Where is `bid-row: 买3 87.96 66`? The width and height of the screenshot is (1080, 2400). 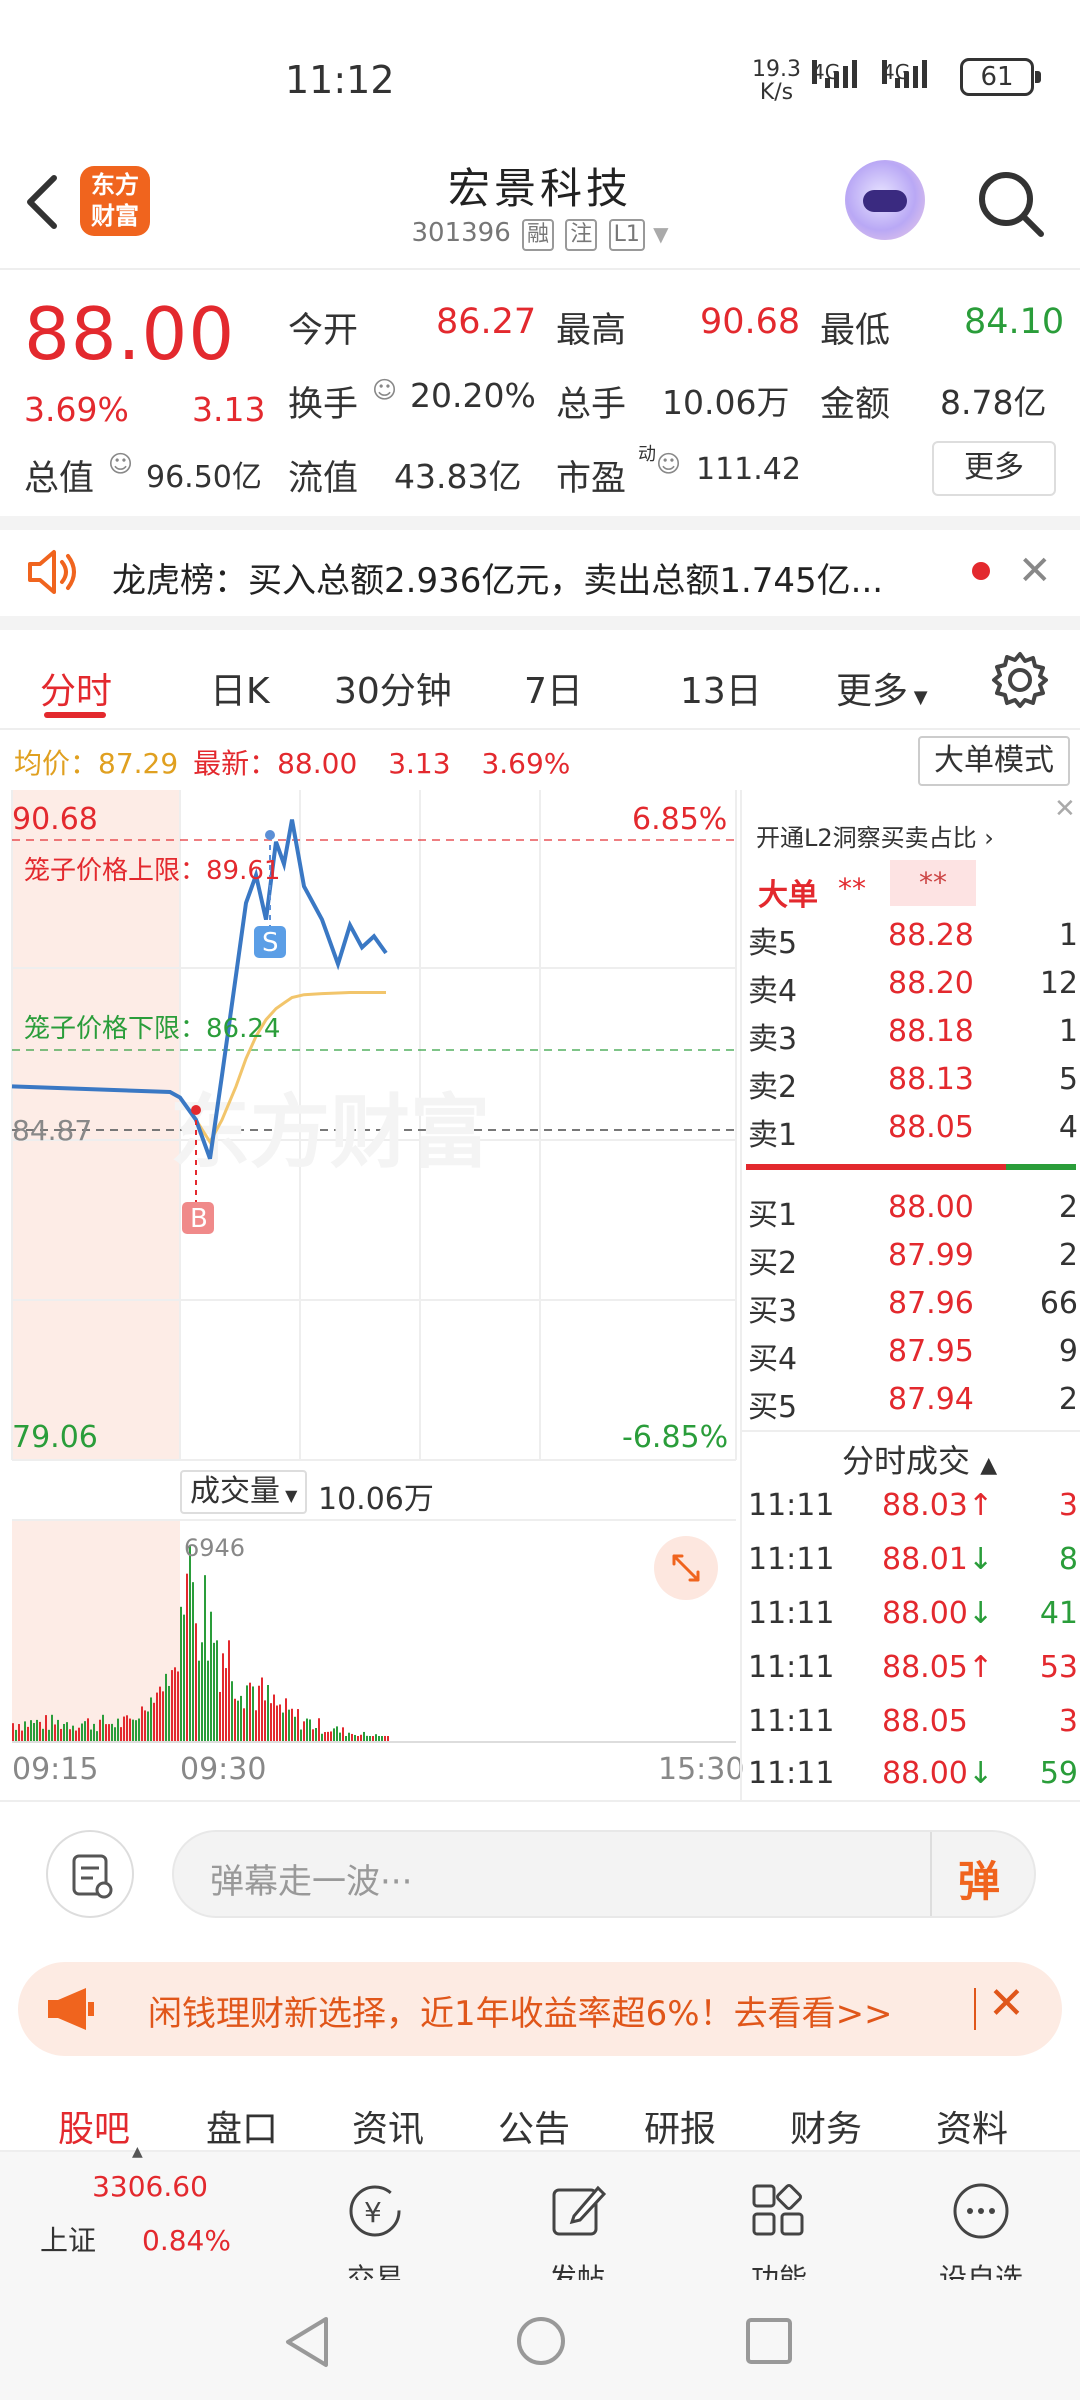 bid-row: 买3 87.96 66 is located at coordinates (911, 1310).